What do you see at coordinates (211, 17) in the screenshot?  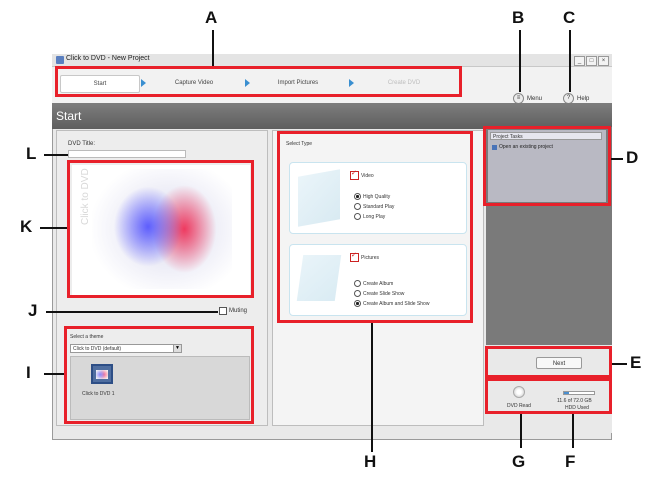 I see `label-a: A` at bounding box center [211, 17].